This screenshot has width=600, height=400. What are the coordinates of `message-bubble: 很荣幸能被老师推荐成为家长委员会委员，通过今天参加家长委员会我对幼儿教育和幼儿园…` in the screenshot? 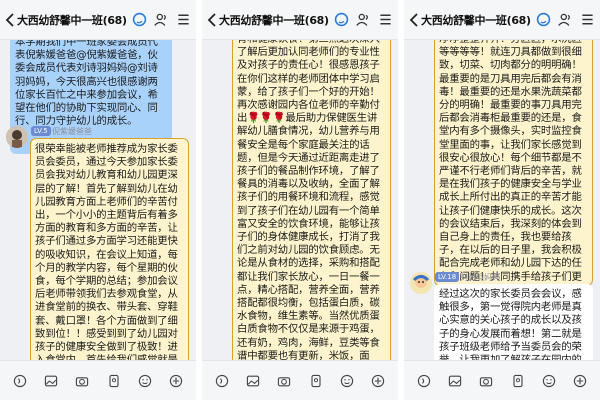 It's located at (109, 249).